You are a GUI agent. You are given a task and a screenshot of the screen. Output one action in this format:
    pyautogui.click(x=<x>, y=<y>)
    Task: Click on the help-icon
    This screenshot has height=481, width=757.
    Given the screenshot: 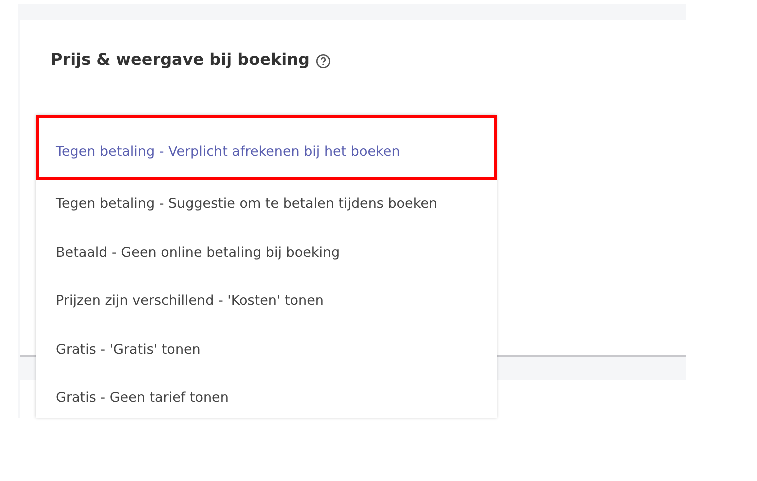 What is the action you would take?
    pyautogui.click(x=323, y=61)
    